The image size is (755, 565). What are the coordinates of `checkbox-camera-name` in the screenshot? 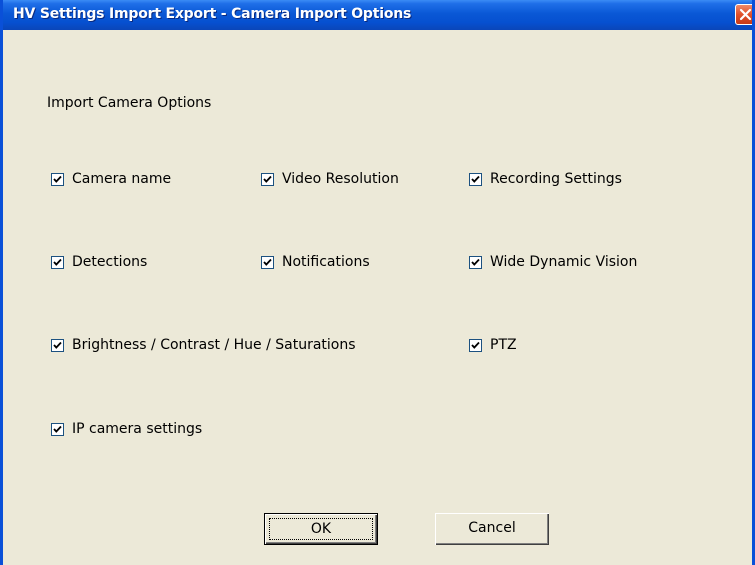 It's located at (57, 179).